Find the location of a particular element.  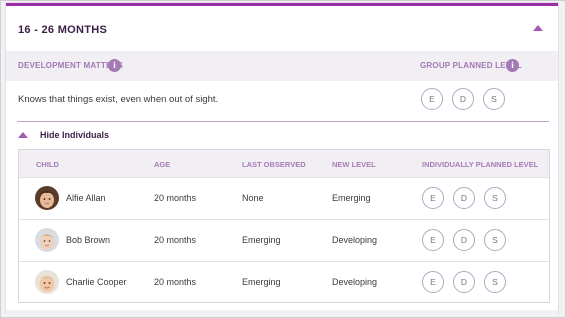

new-level: Emerging is located at coordinates (351, 198).